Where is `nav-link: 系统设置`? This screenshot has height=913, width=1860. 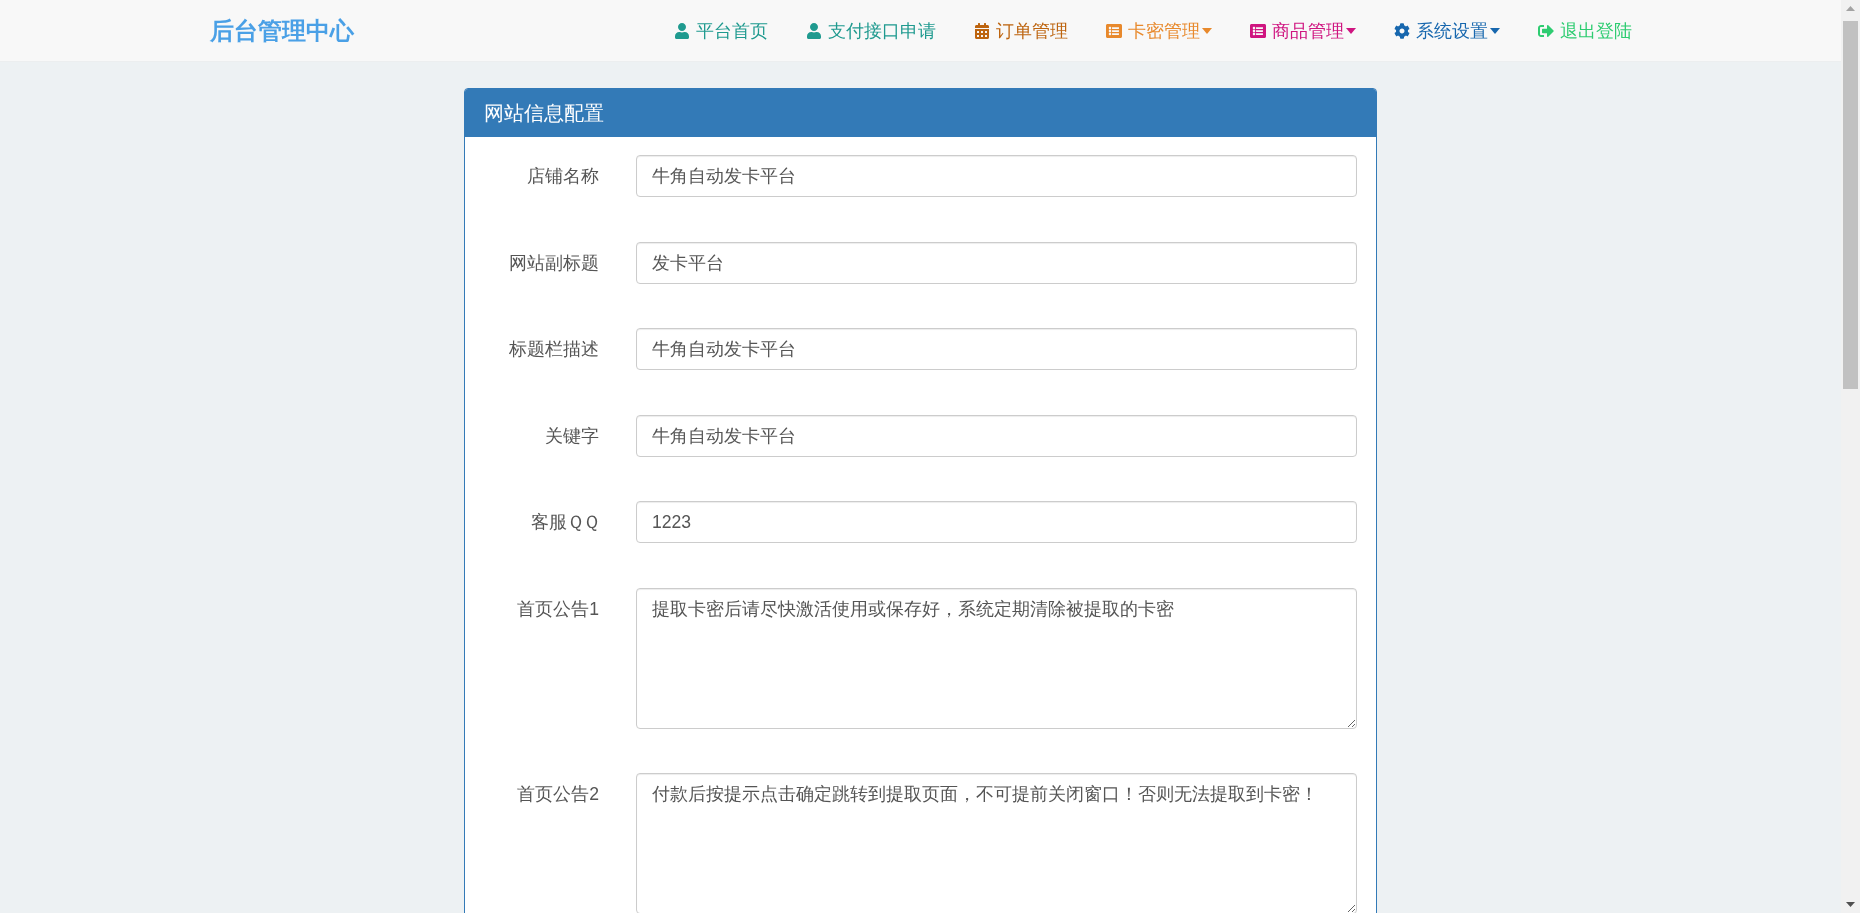
nav-link: 系统设置 is located at coordinates (1447, 30).